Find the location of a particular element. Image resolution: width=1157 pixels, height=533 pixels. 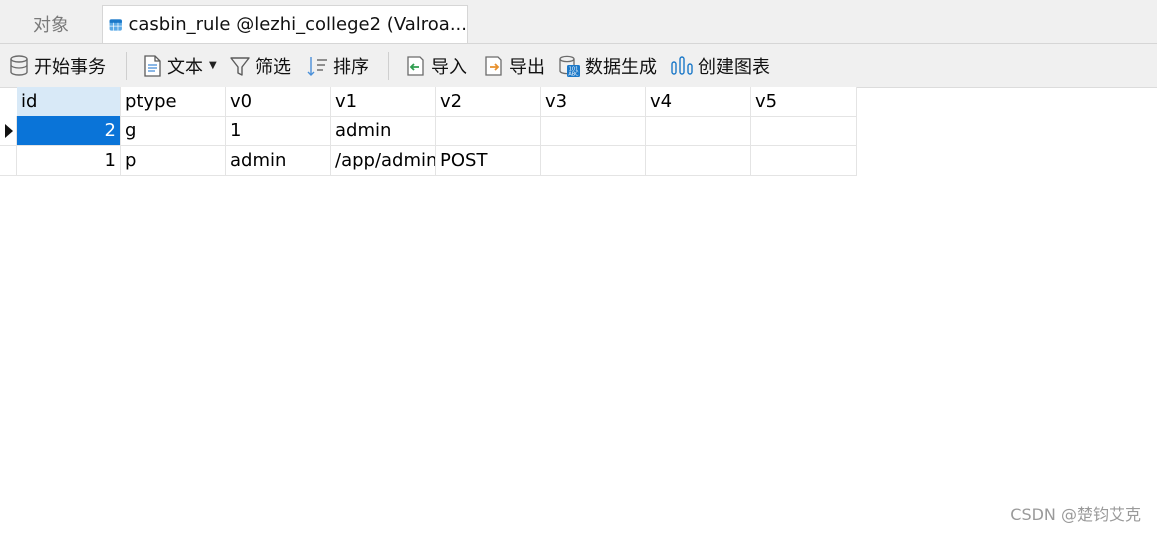

column-header-ptype: ptype is located at coordinates (173, 102).